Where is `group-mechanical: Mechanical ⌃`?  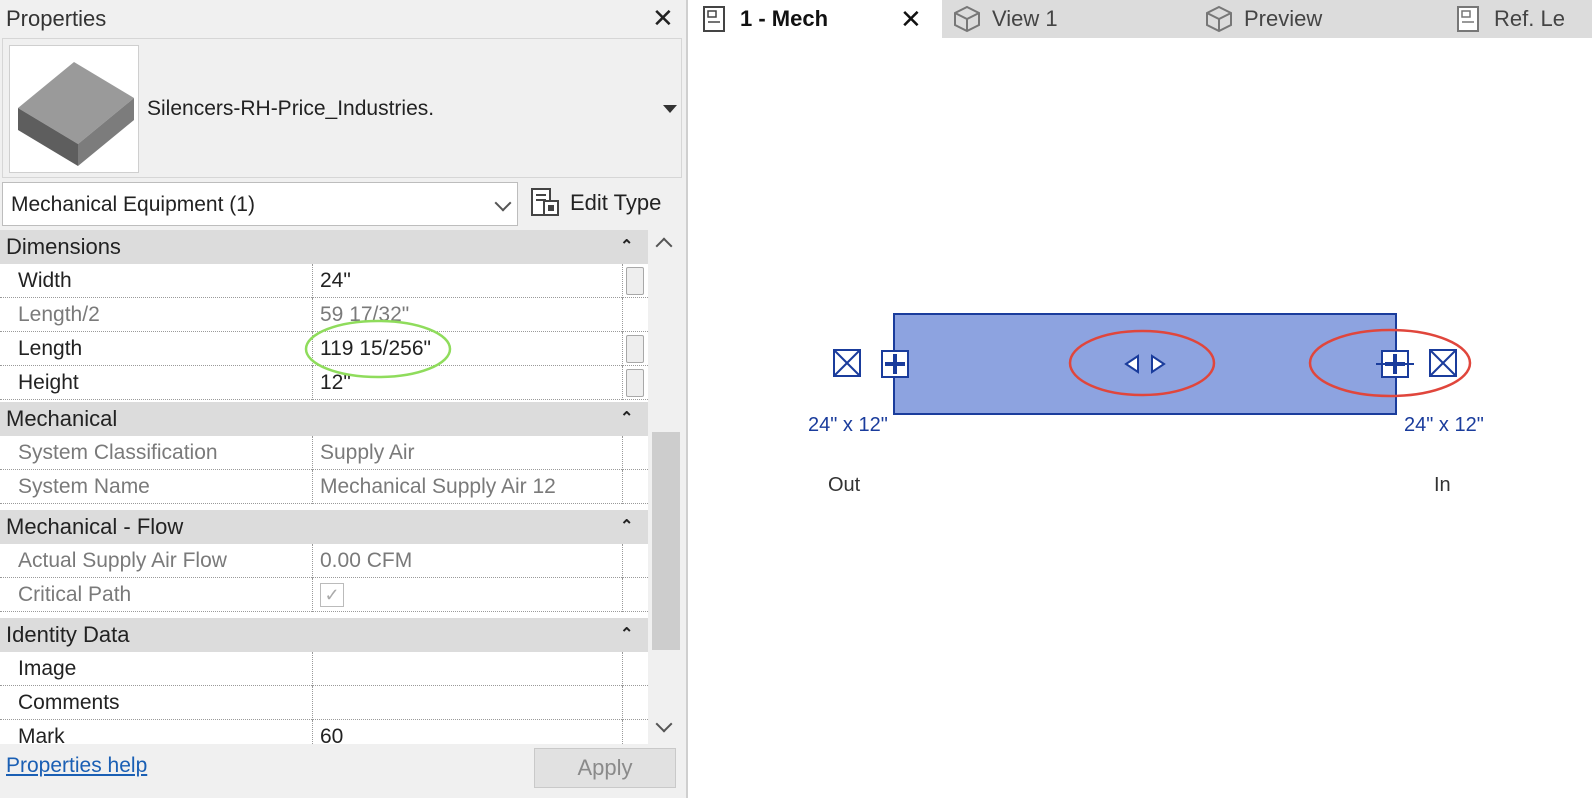 group-mechanical: Mechanical ⌃ is located at coordinates (324, 419).